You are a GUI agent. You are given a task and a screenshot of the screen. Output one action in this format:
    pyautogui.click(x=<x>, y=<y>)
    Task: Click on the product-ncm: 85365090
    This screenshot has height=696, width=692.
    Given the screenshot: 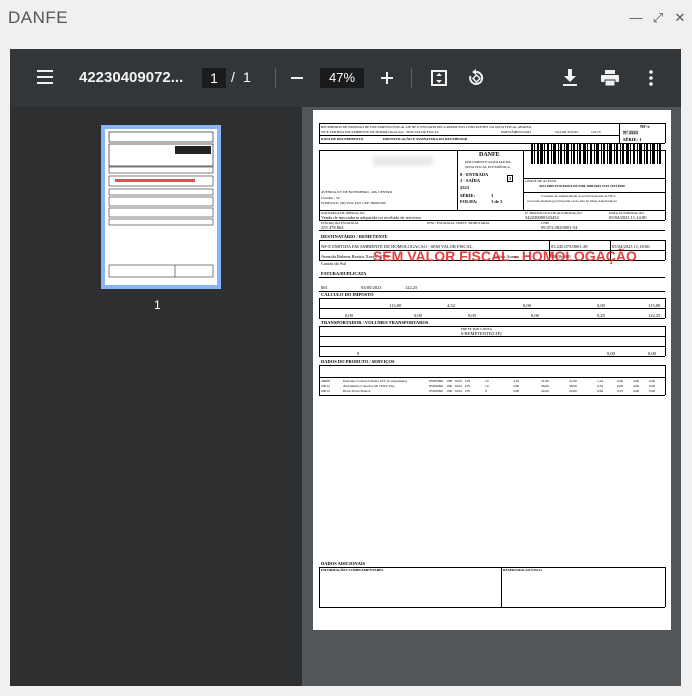 What is the action you would take?
    pyautogui.click(x=436, y=381)
    